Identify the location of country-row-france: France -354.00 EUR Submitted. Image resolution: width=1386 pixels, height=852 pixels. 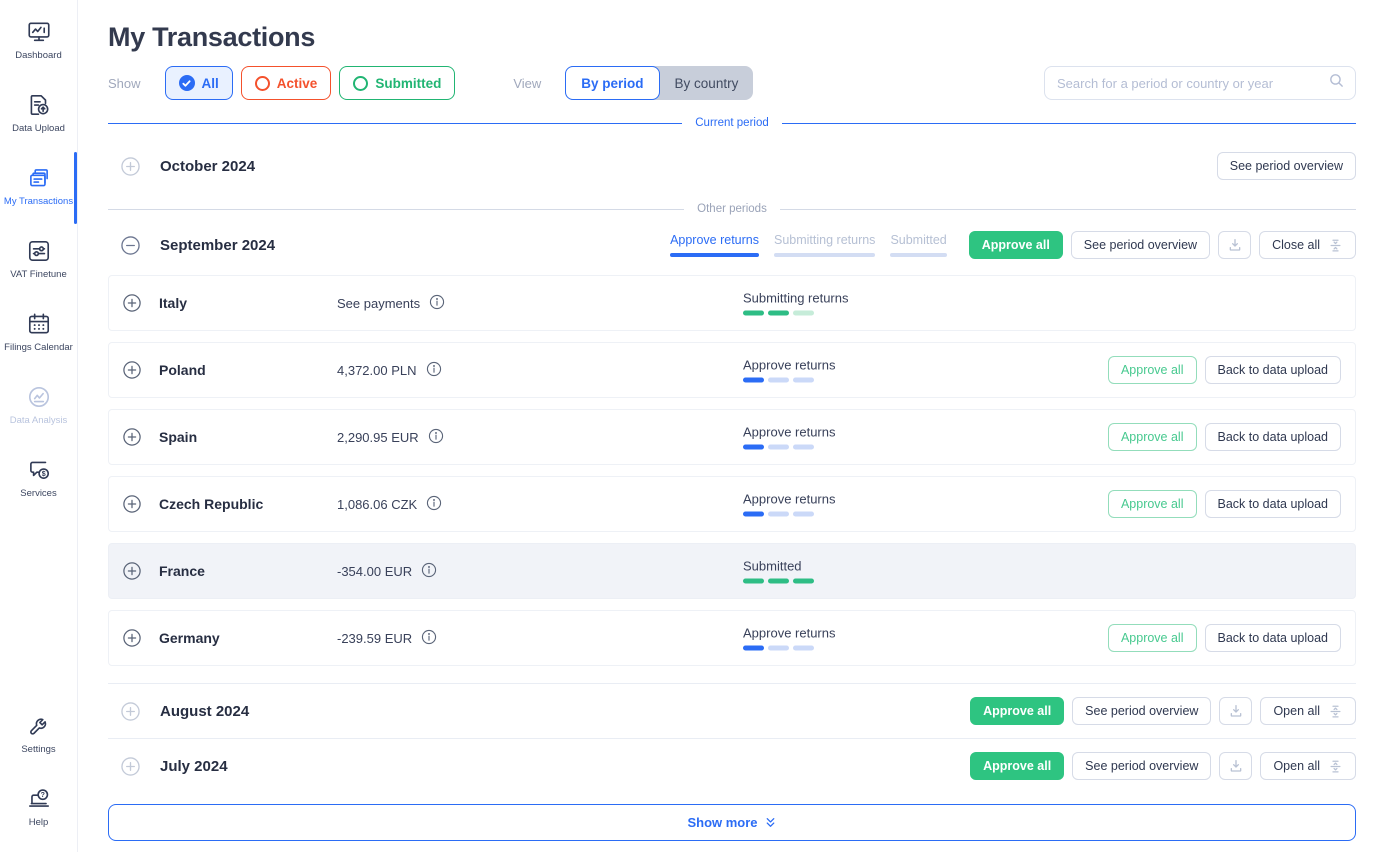
(732, 571).